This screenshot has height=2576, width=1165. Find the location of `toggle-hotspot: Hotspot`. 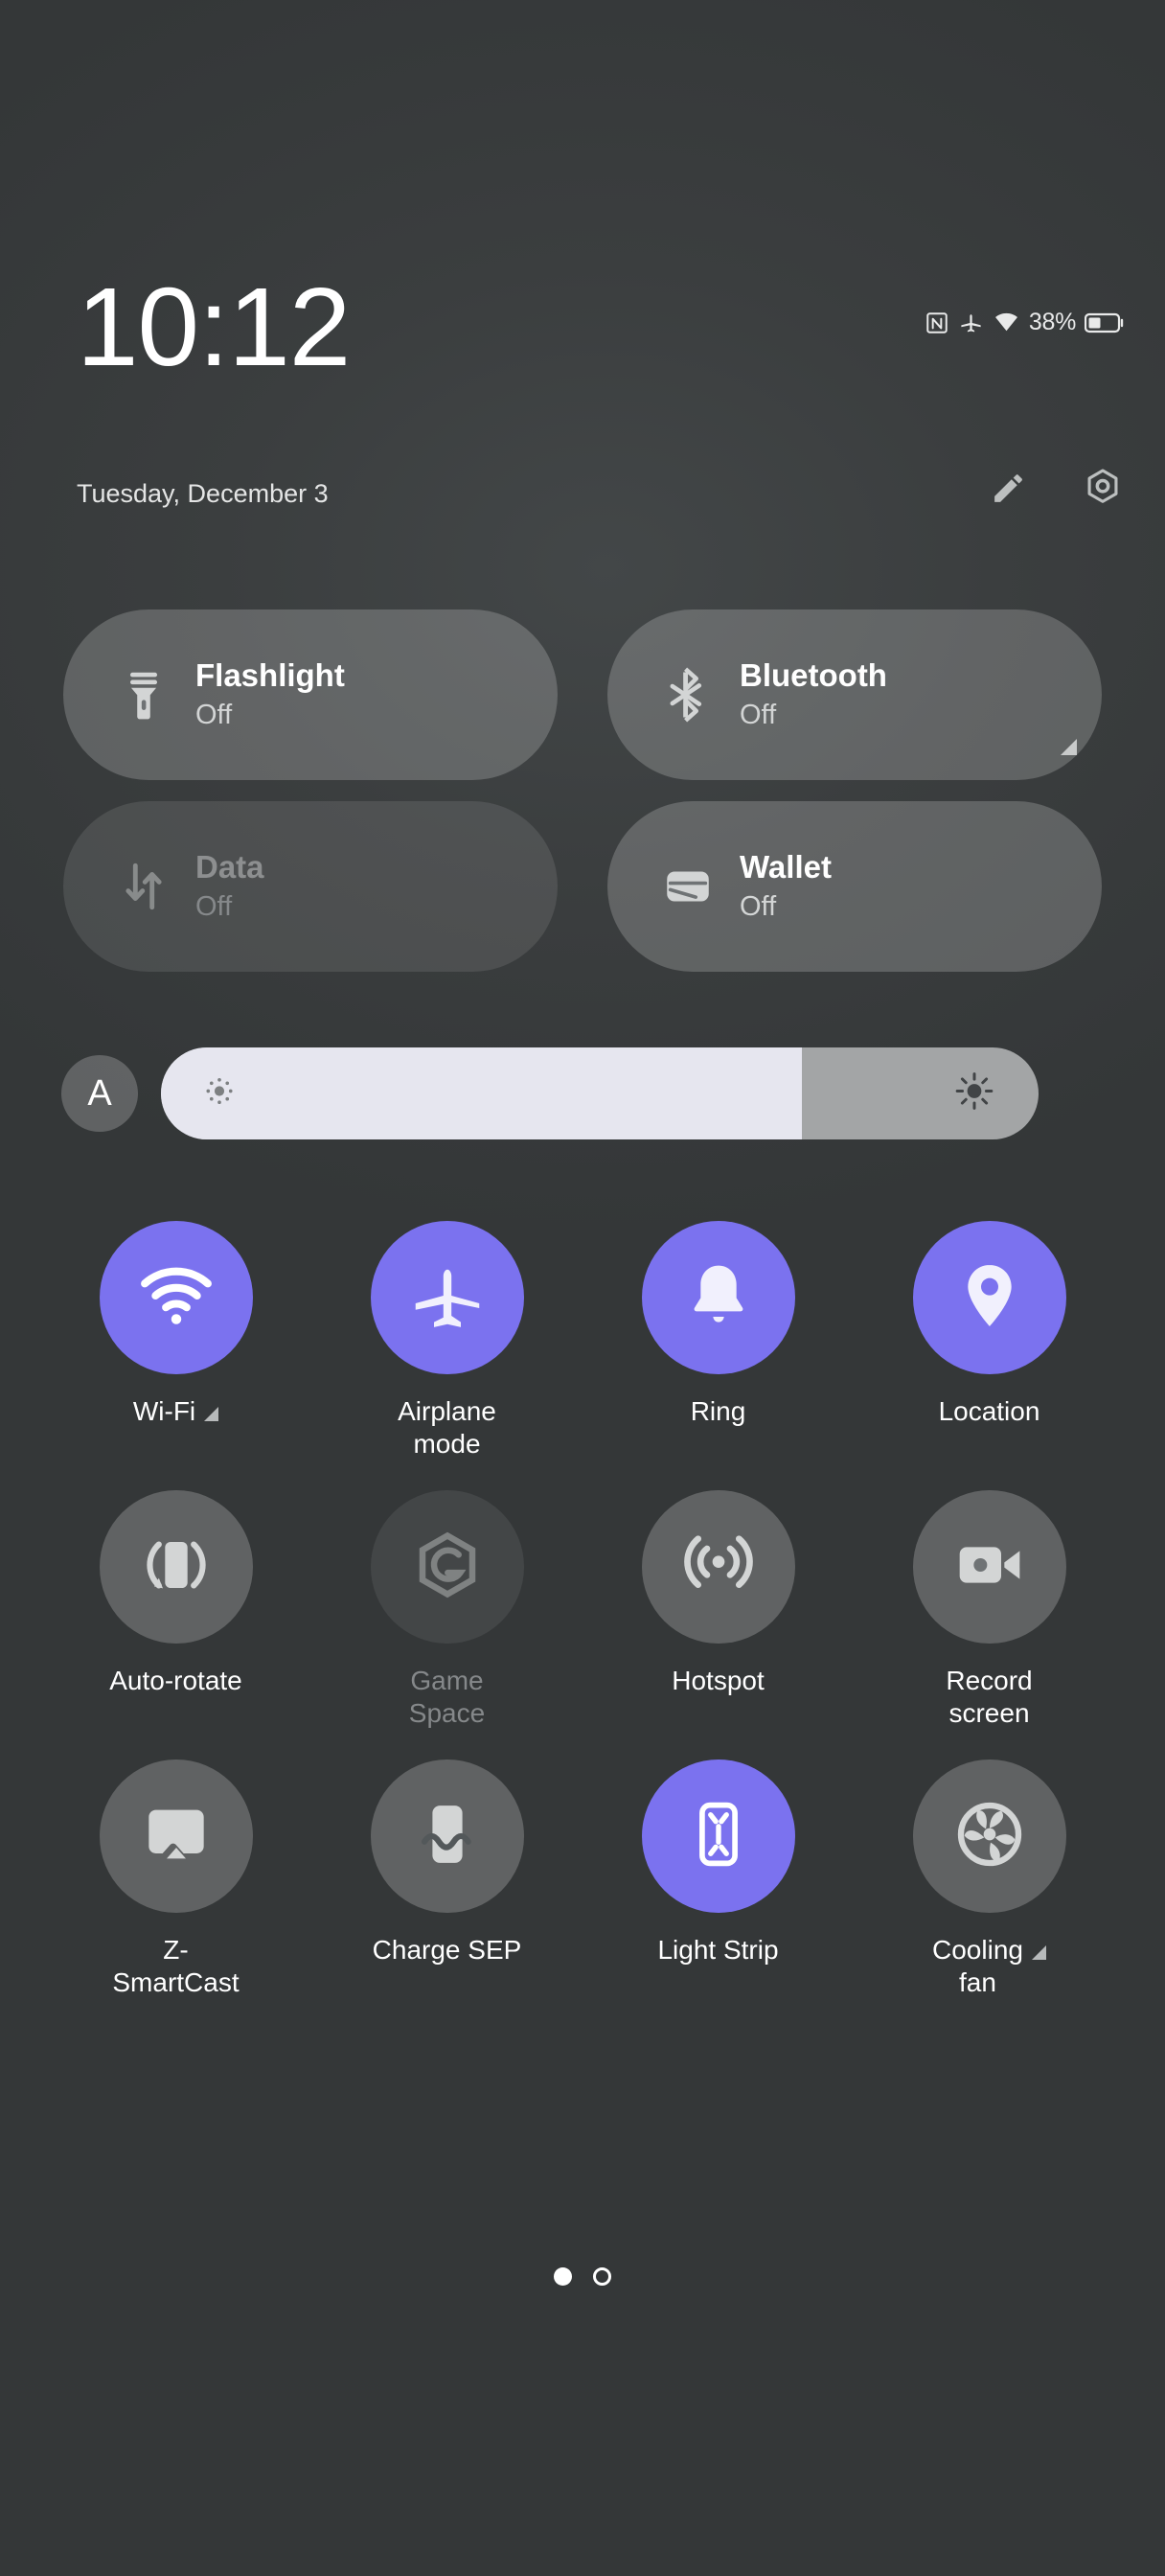

toggle-hotspot: Hotspot is located at coordinates (718, 1609).